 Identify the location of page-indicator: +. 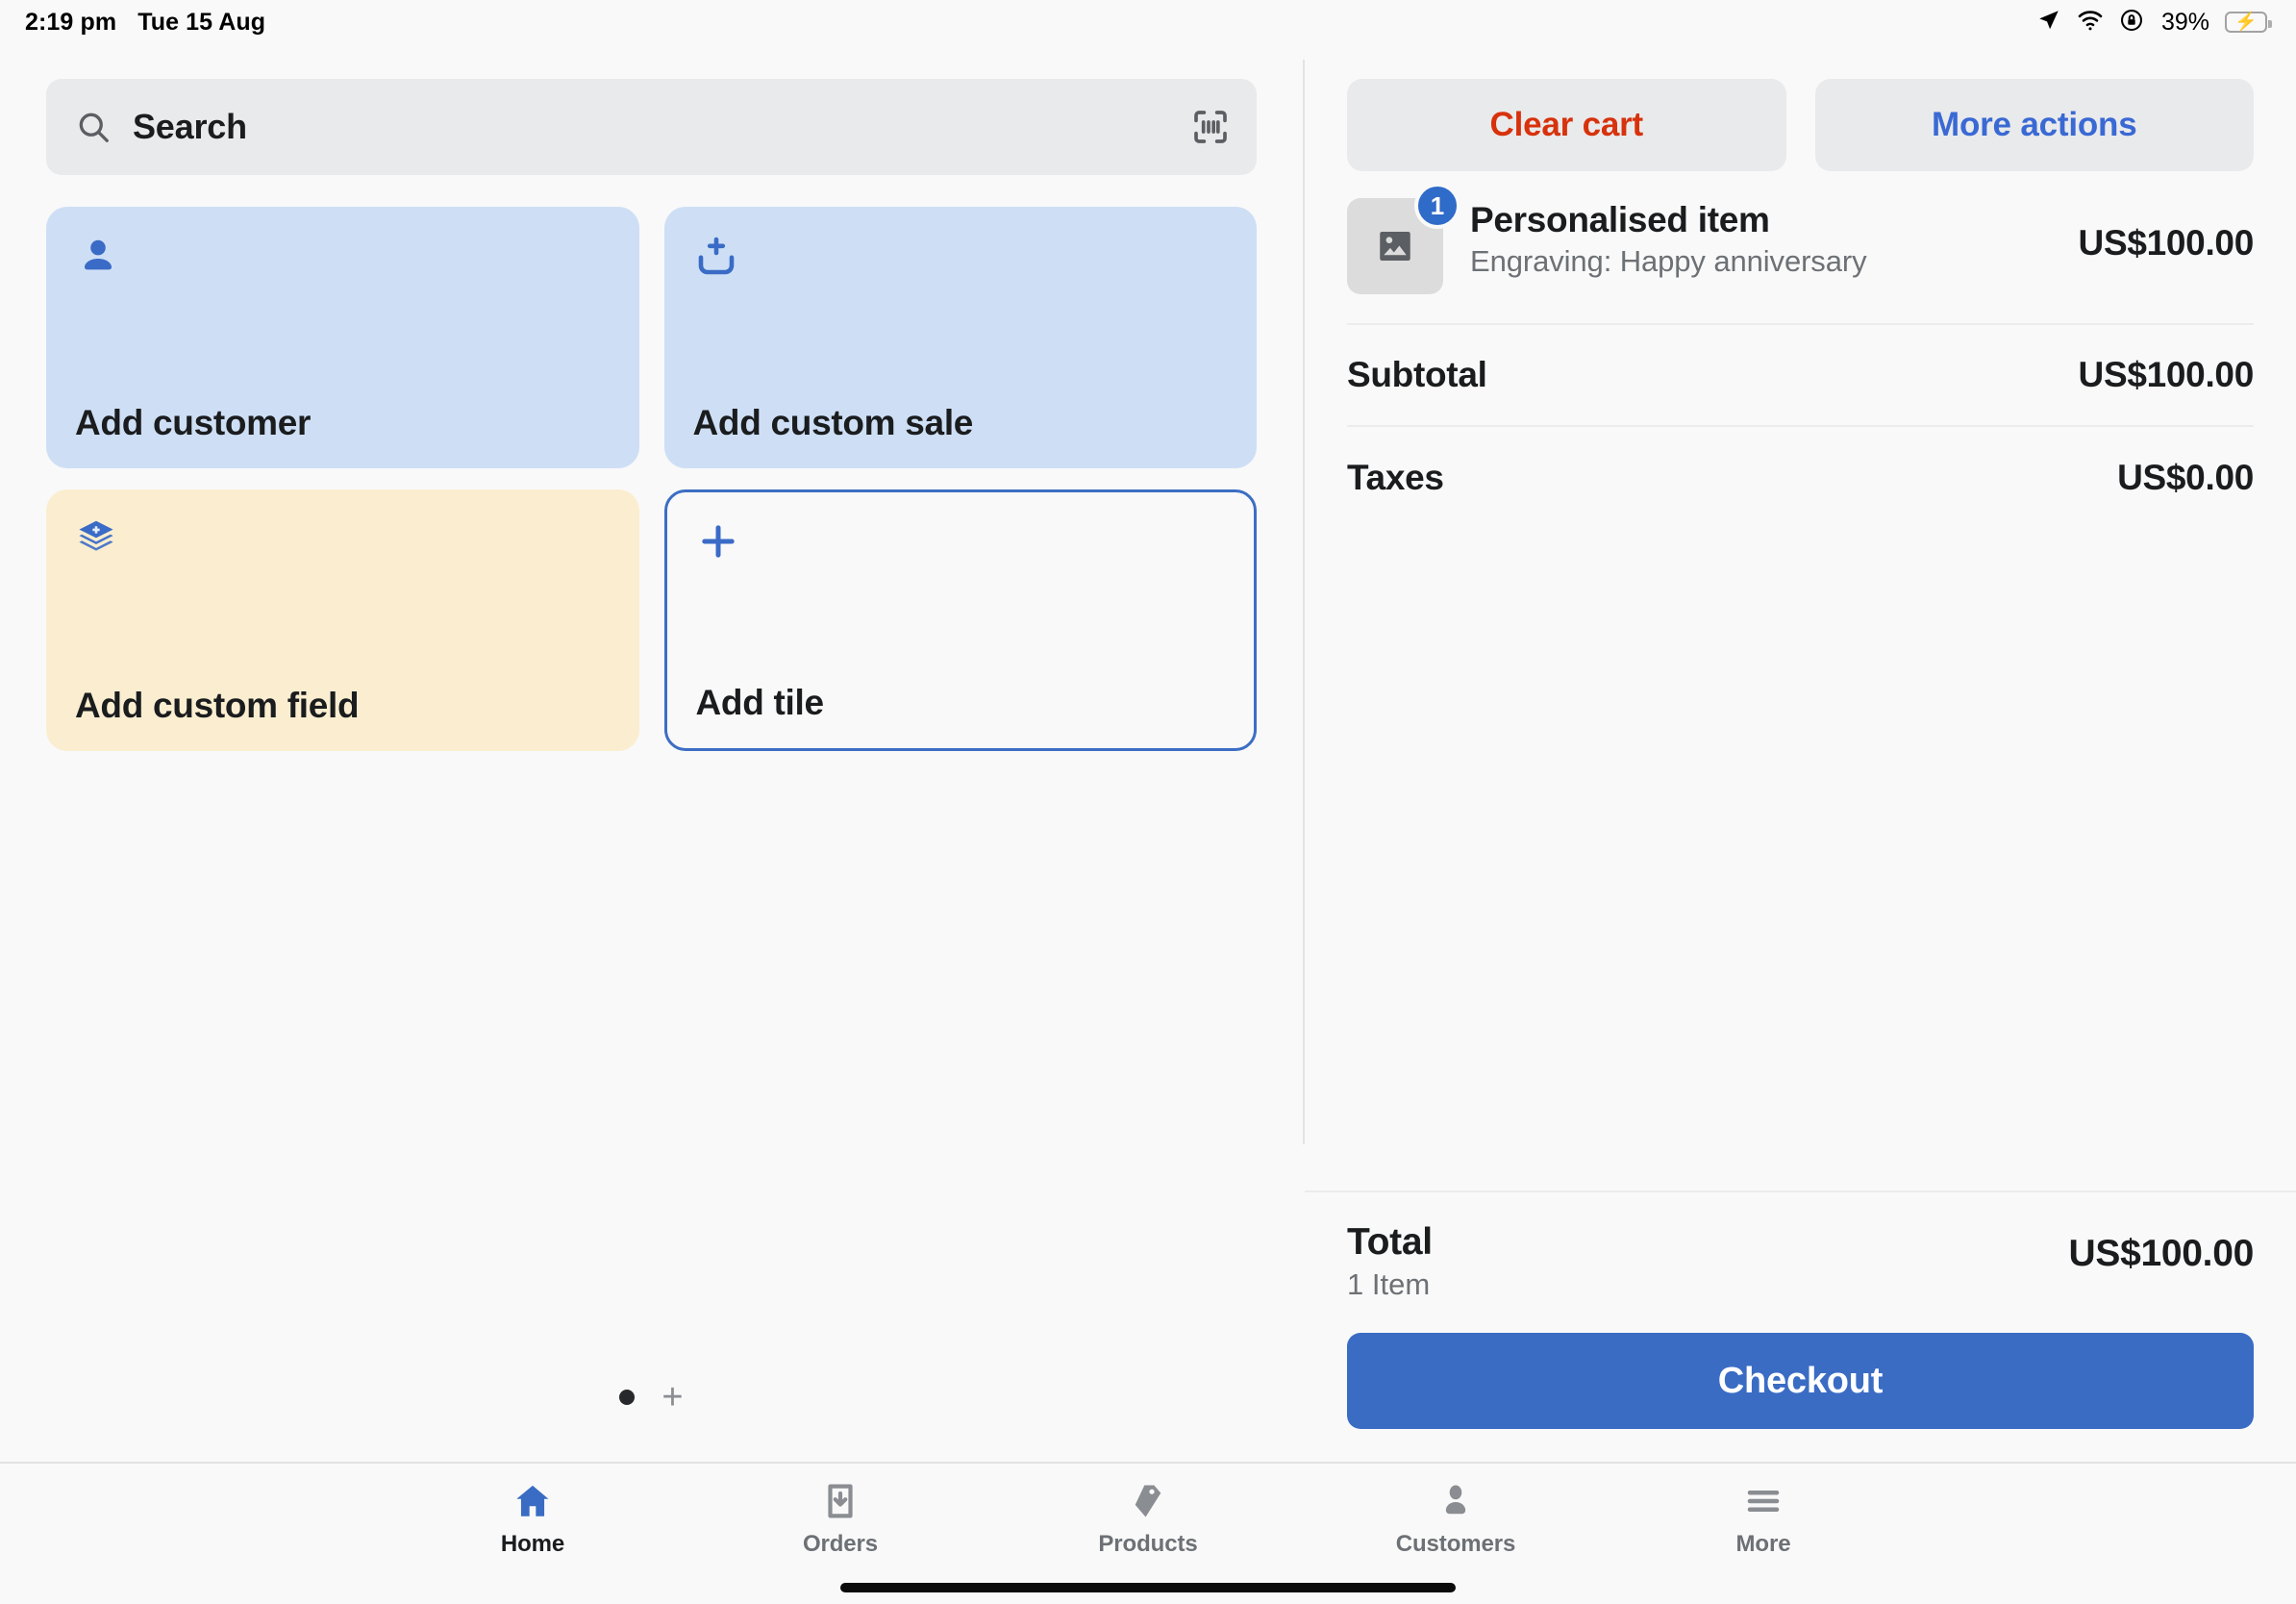
(651, 1397).